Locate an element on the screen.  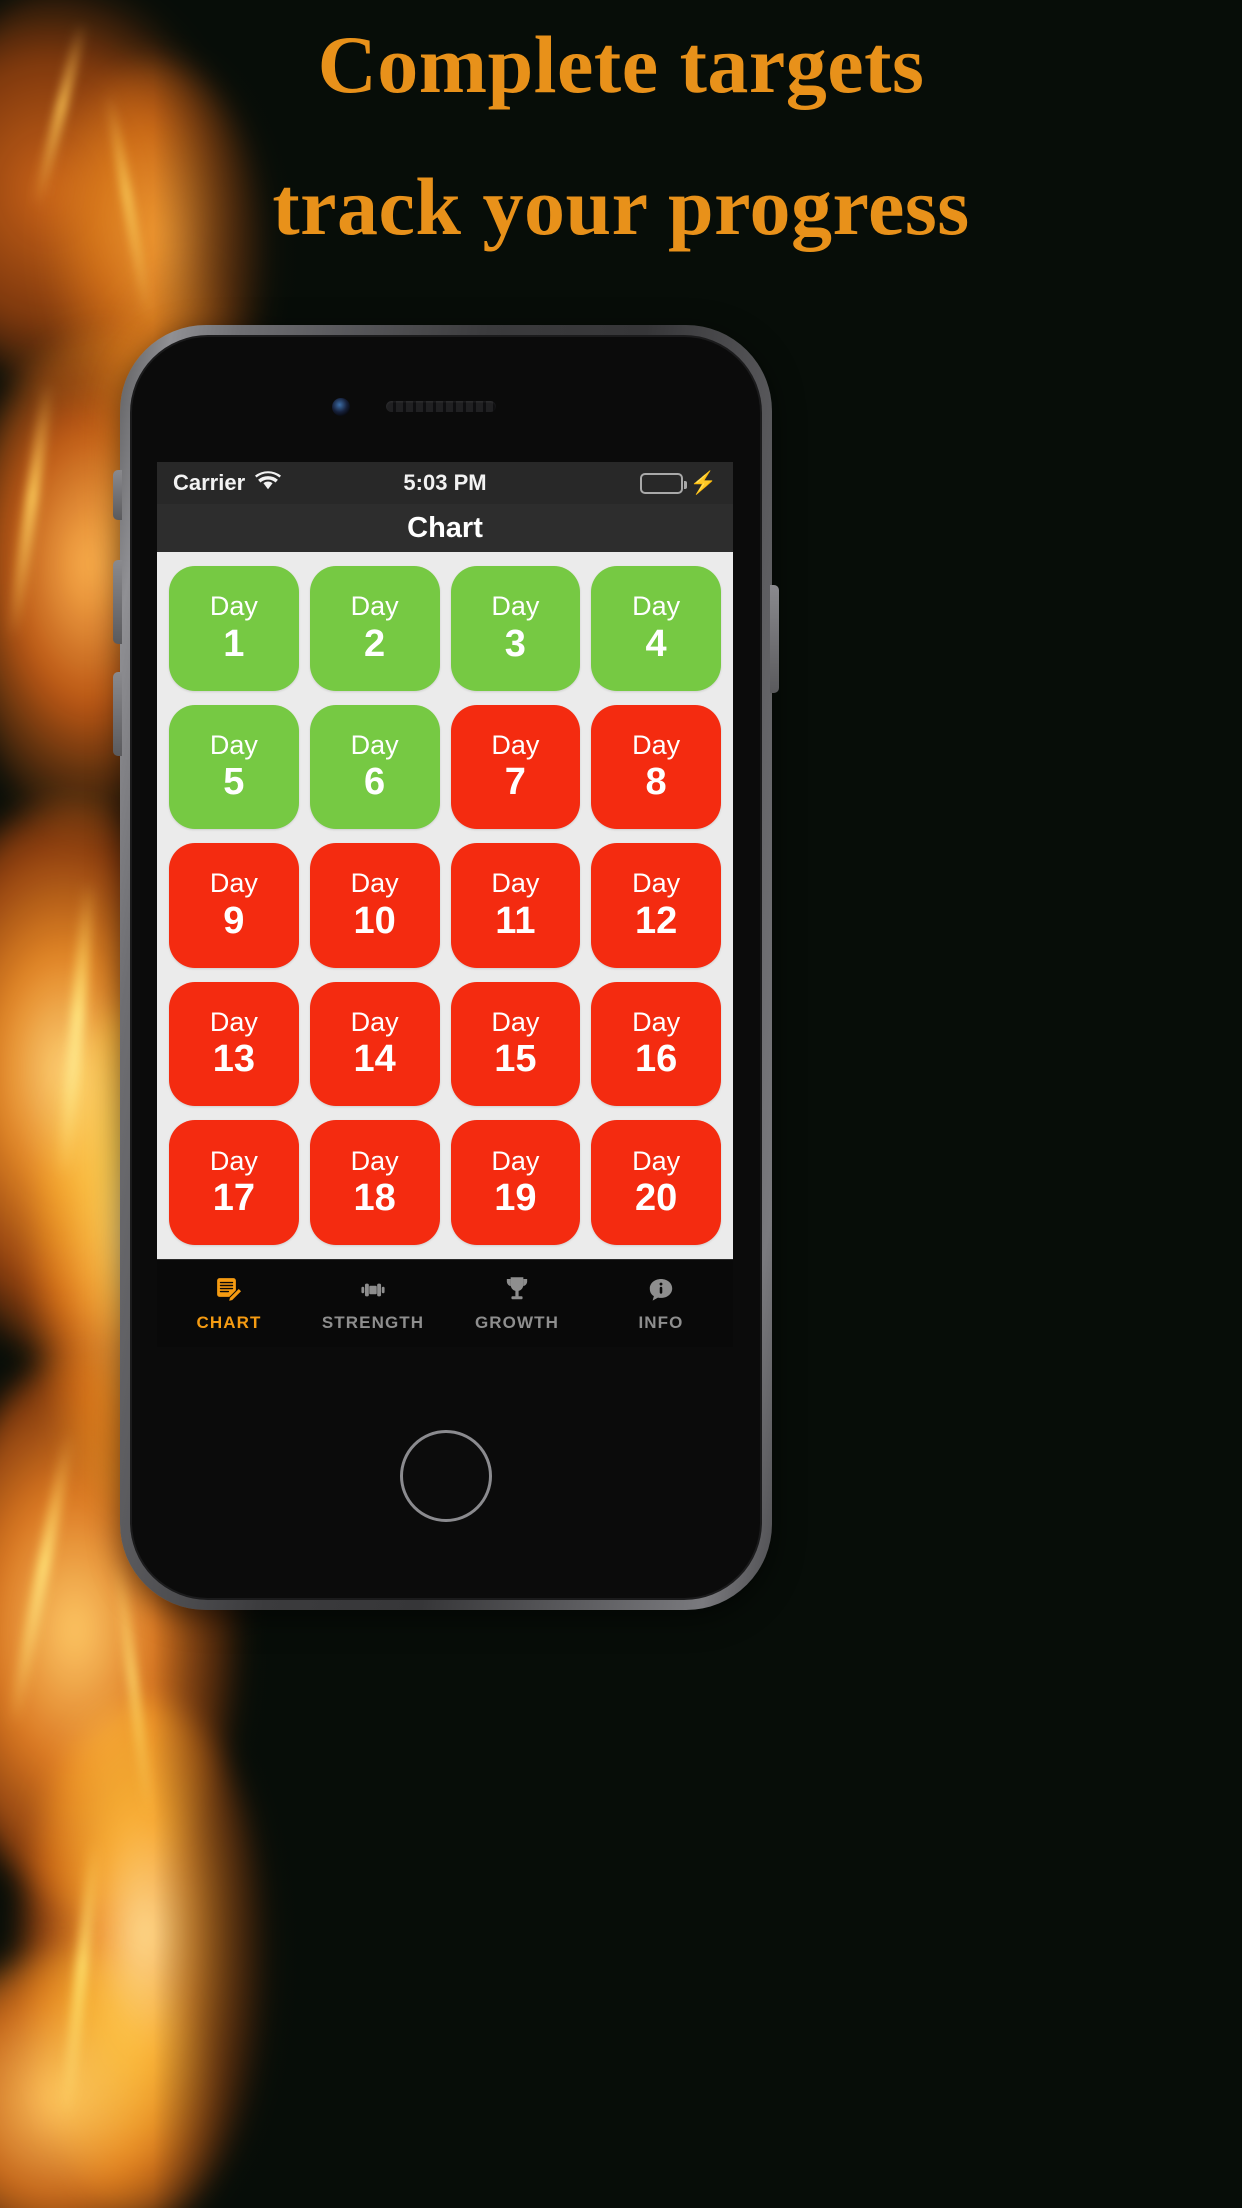
day-tile-number: 16 is located at coordinates (656, 1059).